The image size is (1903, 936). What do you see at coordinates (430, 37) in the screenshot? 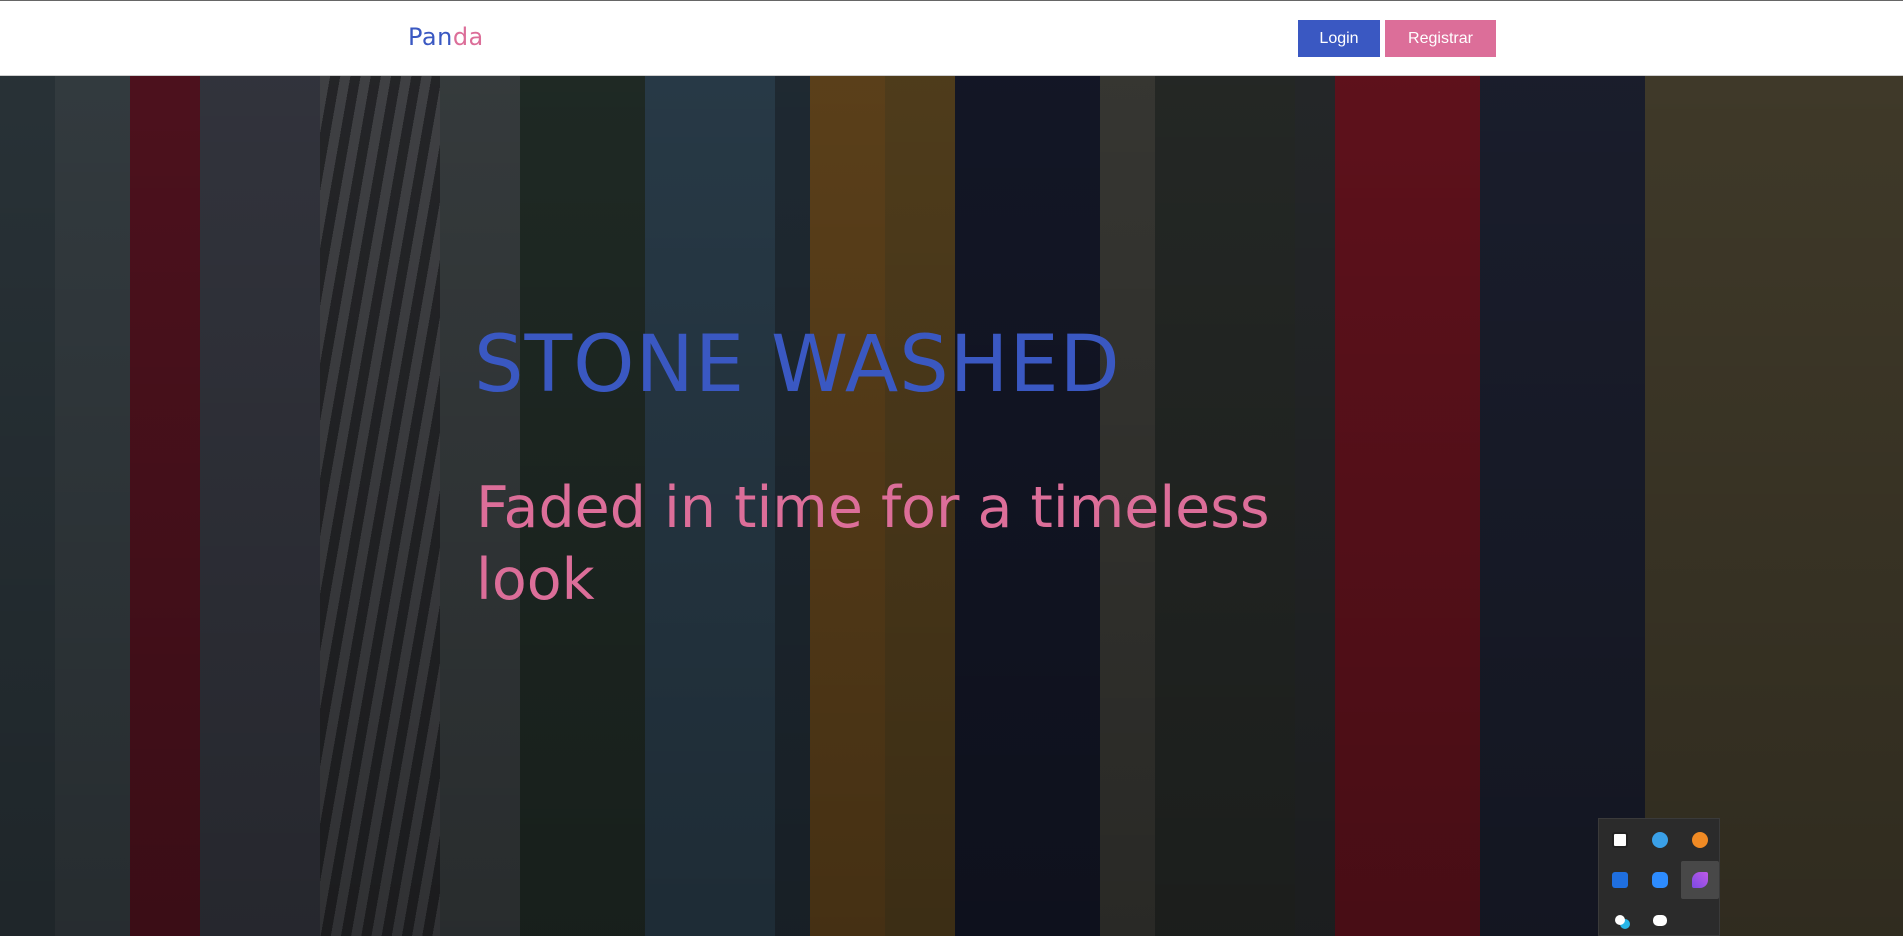
I see `logo-text-part1: Pan` at bounding box center [430, 37].